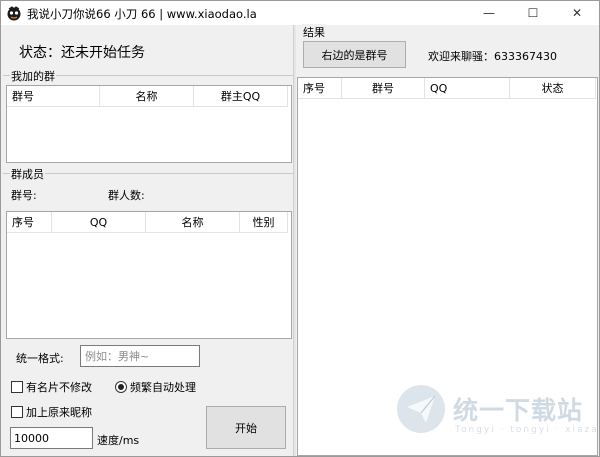 The height and width of the screenshot is (457, 600). I want to click on right-is-group-button: 右边的是群号, so click(354, 54).